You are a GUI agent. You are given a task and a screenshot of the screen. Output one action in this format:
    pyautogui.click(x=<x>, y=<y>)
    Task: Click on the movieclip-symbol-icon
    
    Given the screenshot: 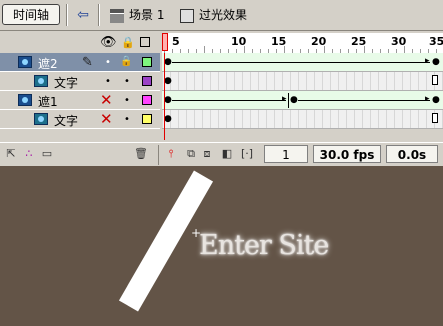 What is the action you would take?
    pyautogui.click(x=187, y=15)
    